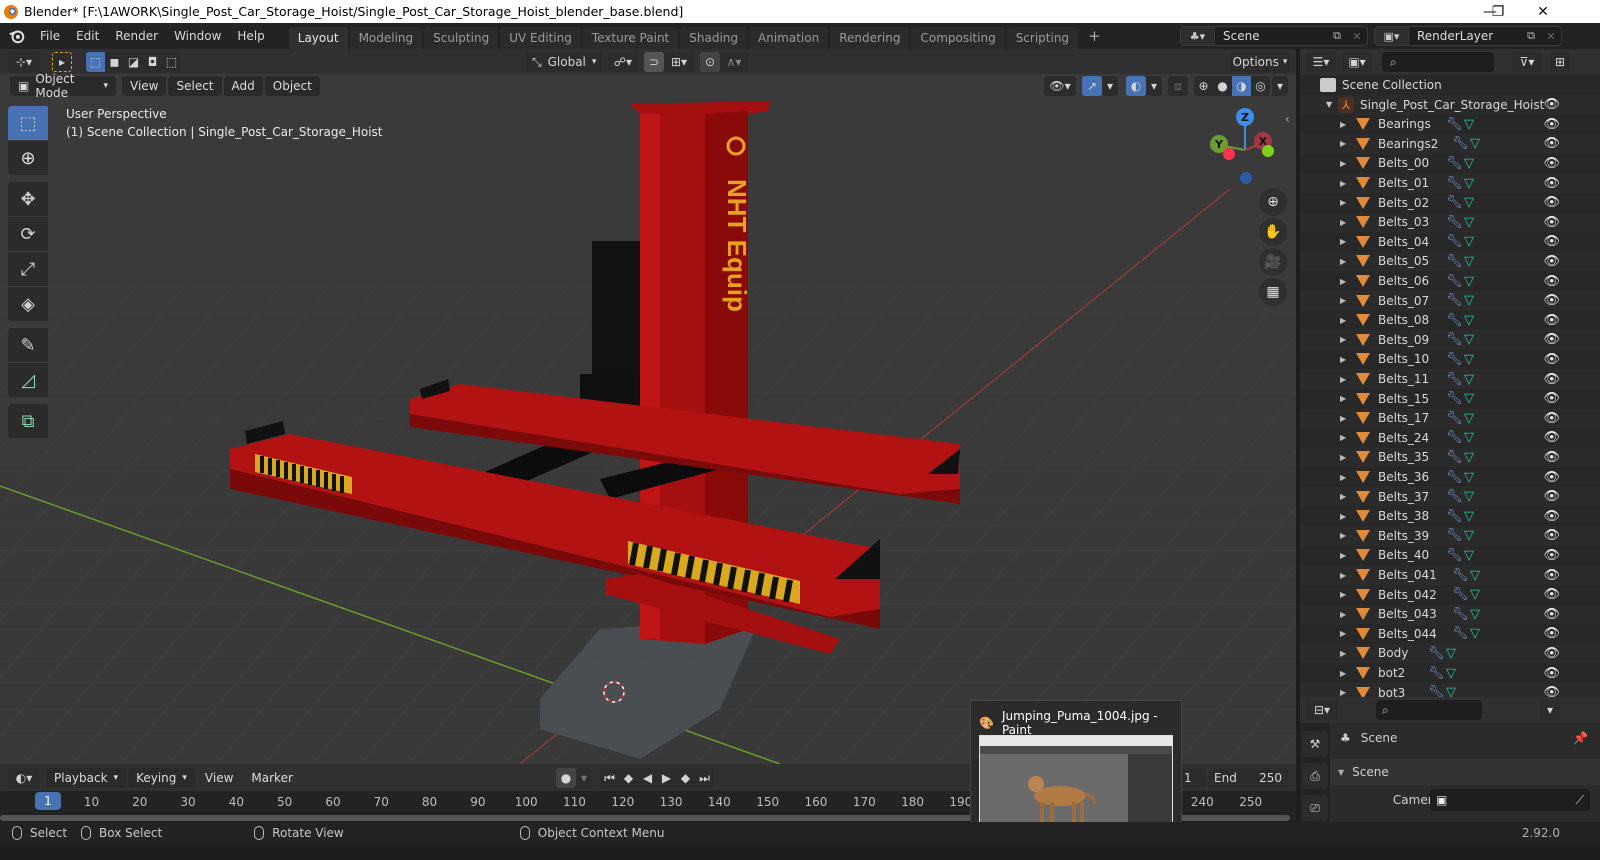 The image size is (1600, 860). Describe the element at coordinates (1415, 144) in the screenshot. I see `object-name: Bearings2` at that location.